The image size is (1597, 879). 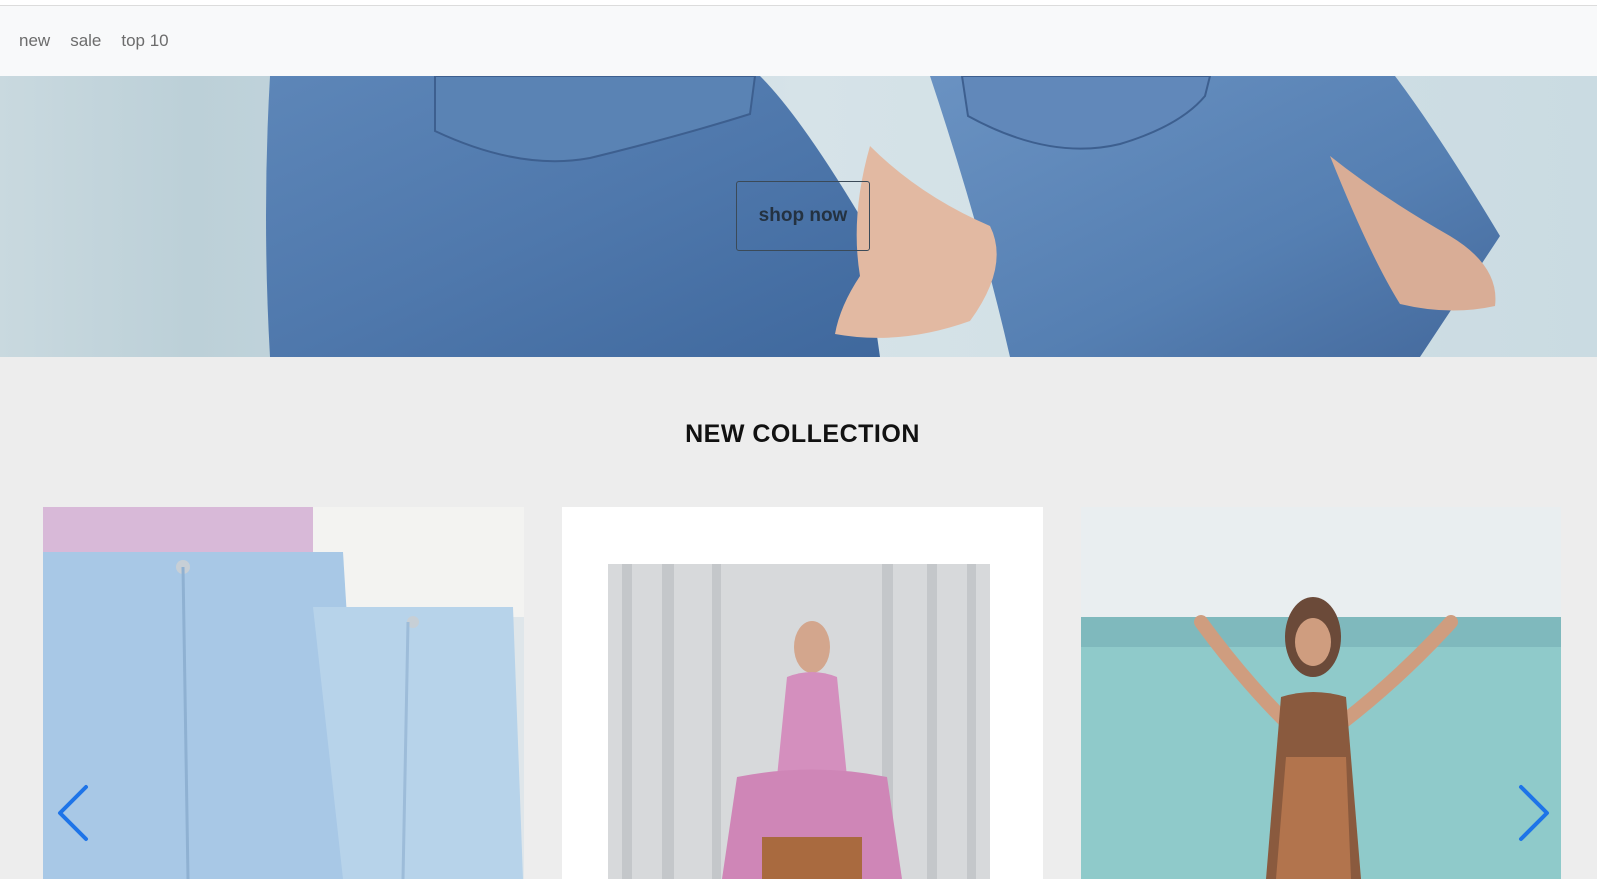 I want to click on product-image-jumpsuit, so click(x=799, y=721).